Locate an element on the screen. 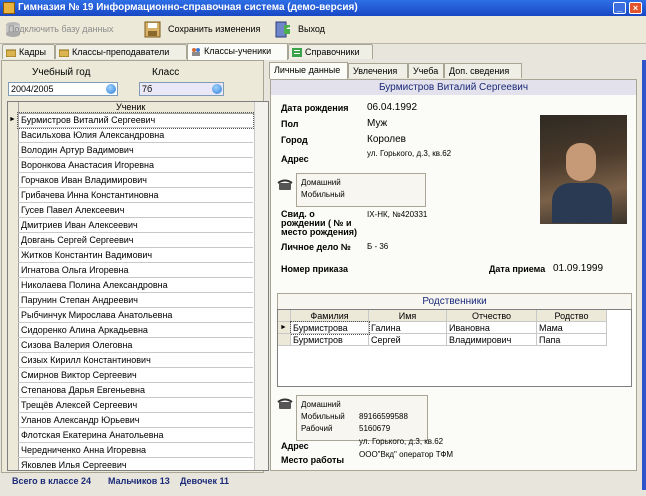 Image resolution: width=646 pixels, height=496 pixels. admission-date-value: 01.09.1999 is located at coordinates (578, 268).